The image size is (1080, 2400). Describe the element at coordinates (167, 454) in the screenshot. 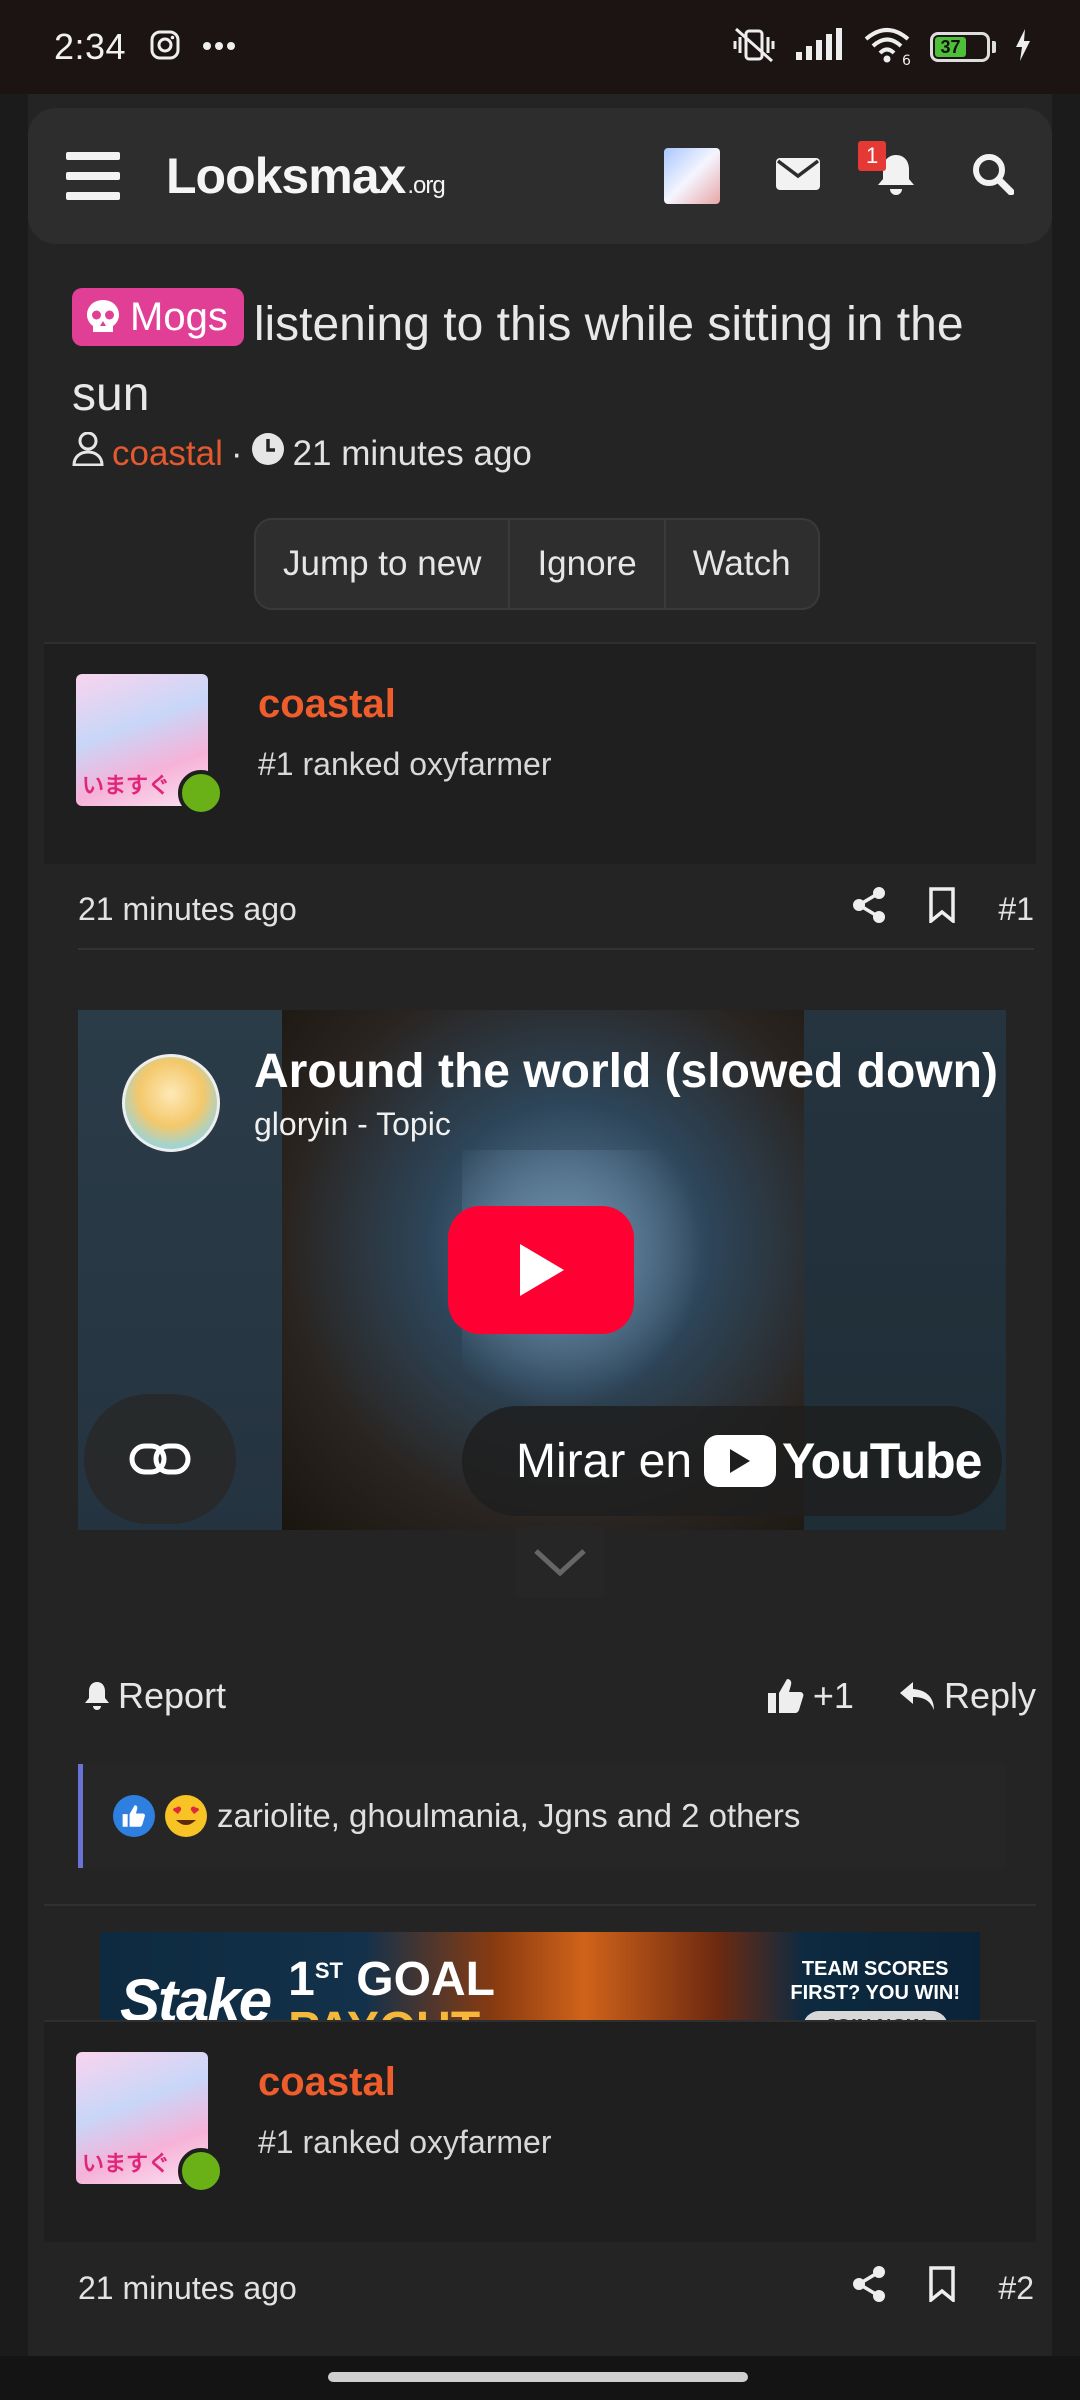

I see `thread-author: coastal` at that location.